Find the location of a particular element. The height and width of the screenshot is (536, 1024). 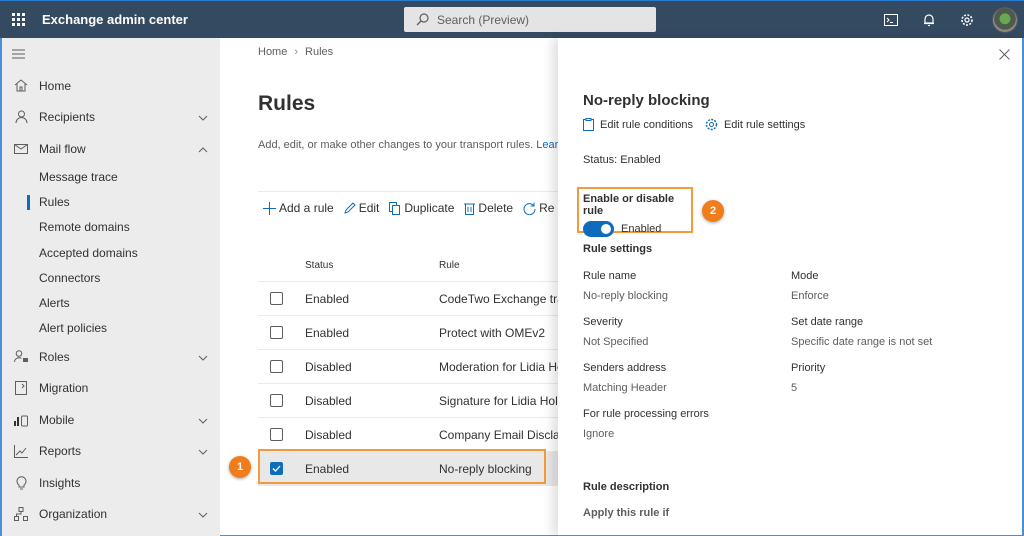

app-launcher-button is located at coordinates (18, 20).